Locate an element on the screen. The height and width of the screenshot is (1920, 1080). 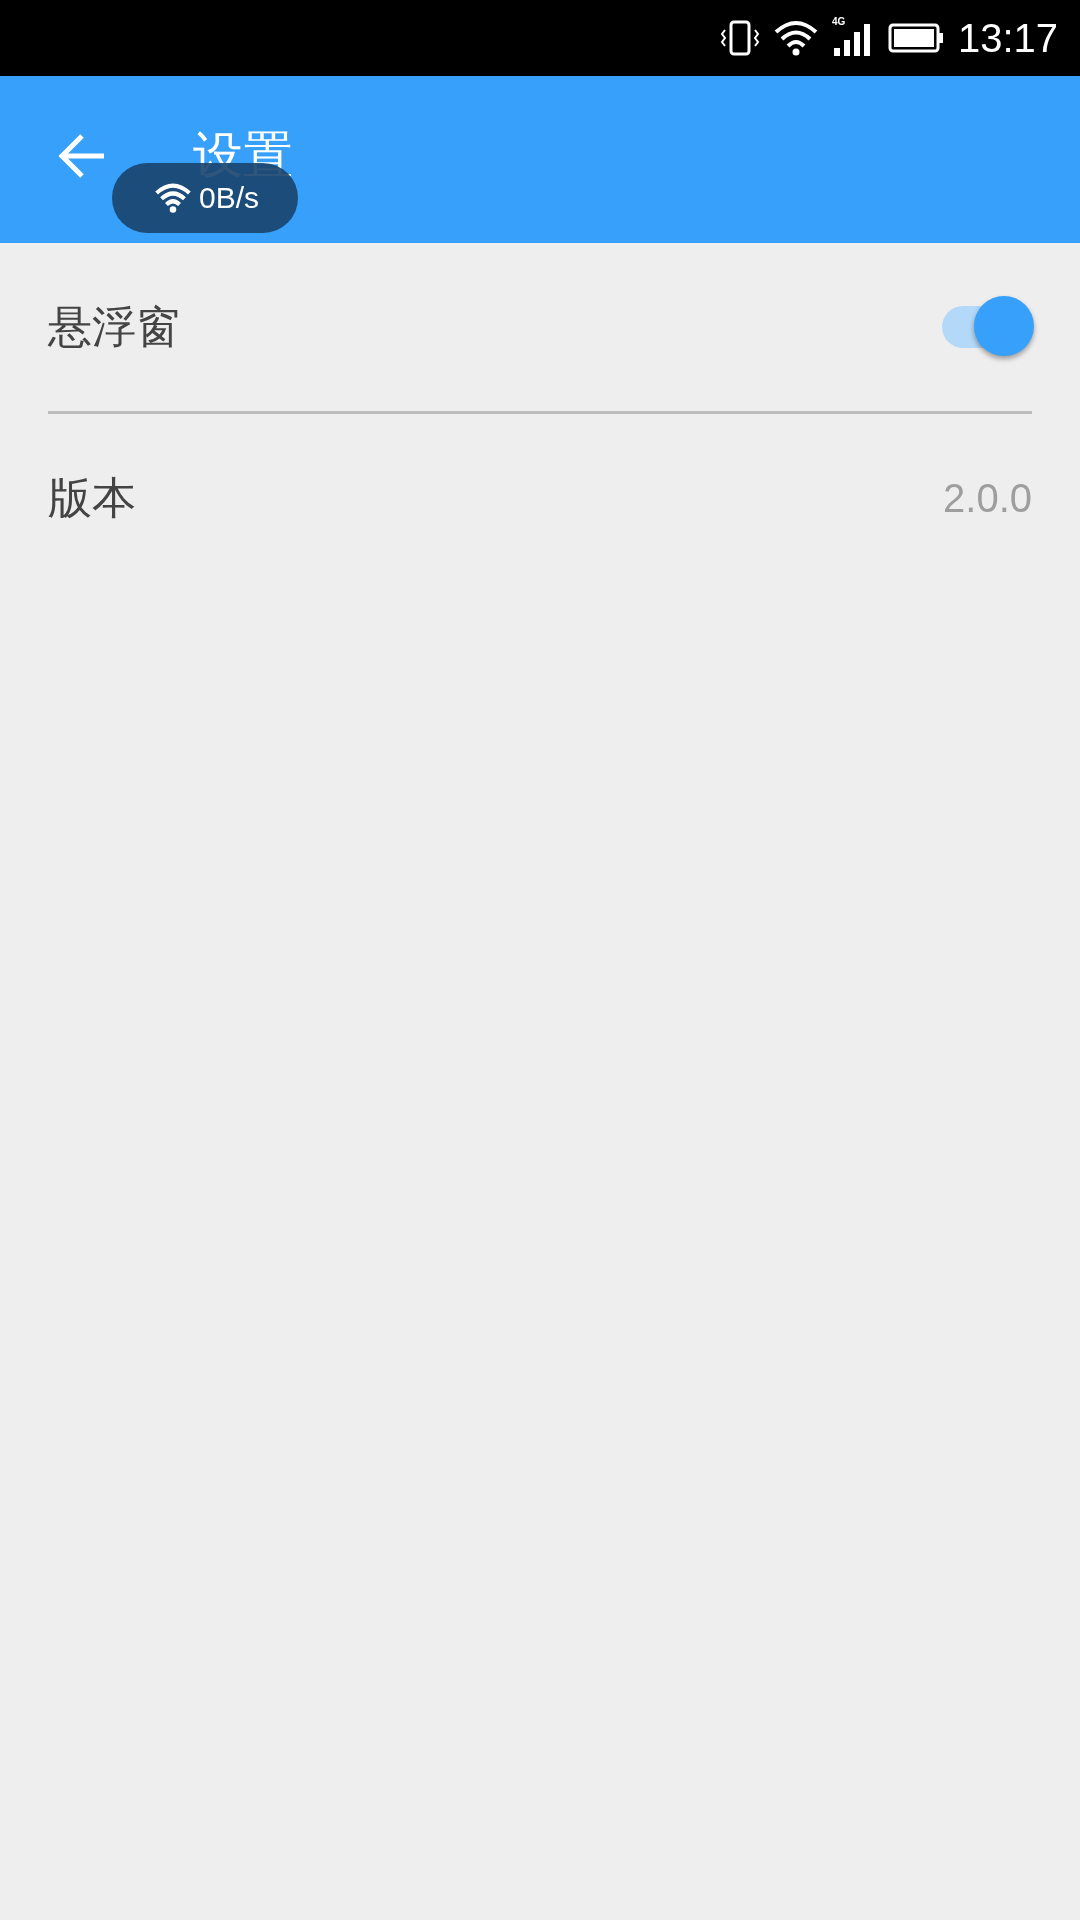
setting-value: 2.0.0 is located at coordinates (987, 498).